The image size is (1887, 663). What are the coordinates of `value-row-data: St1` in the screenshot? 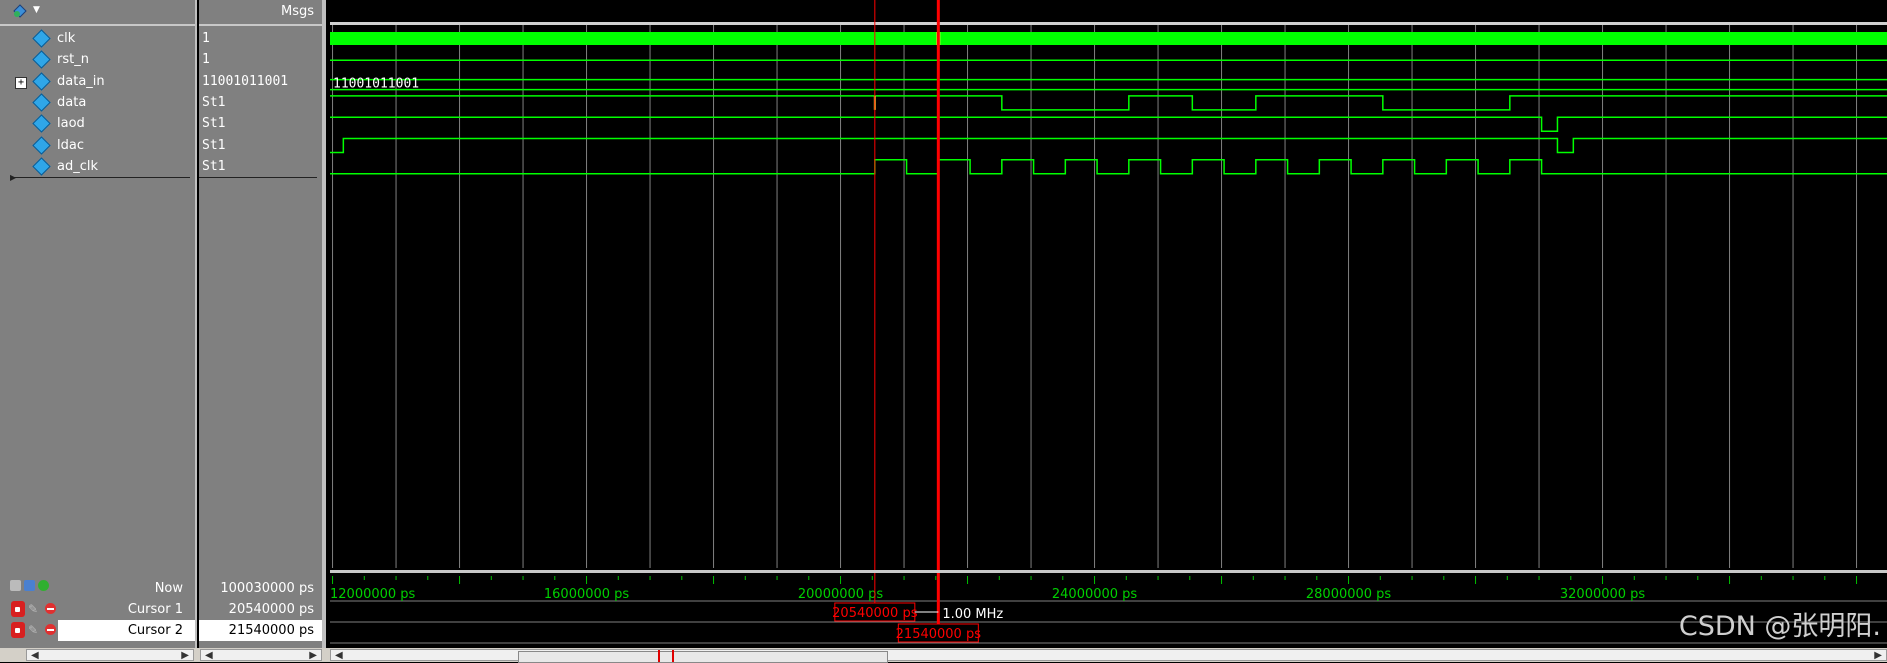 It's located at (260, 103).